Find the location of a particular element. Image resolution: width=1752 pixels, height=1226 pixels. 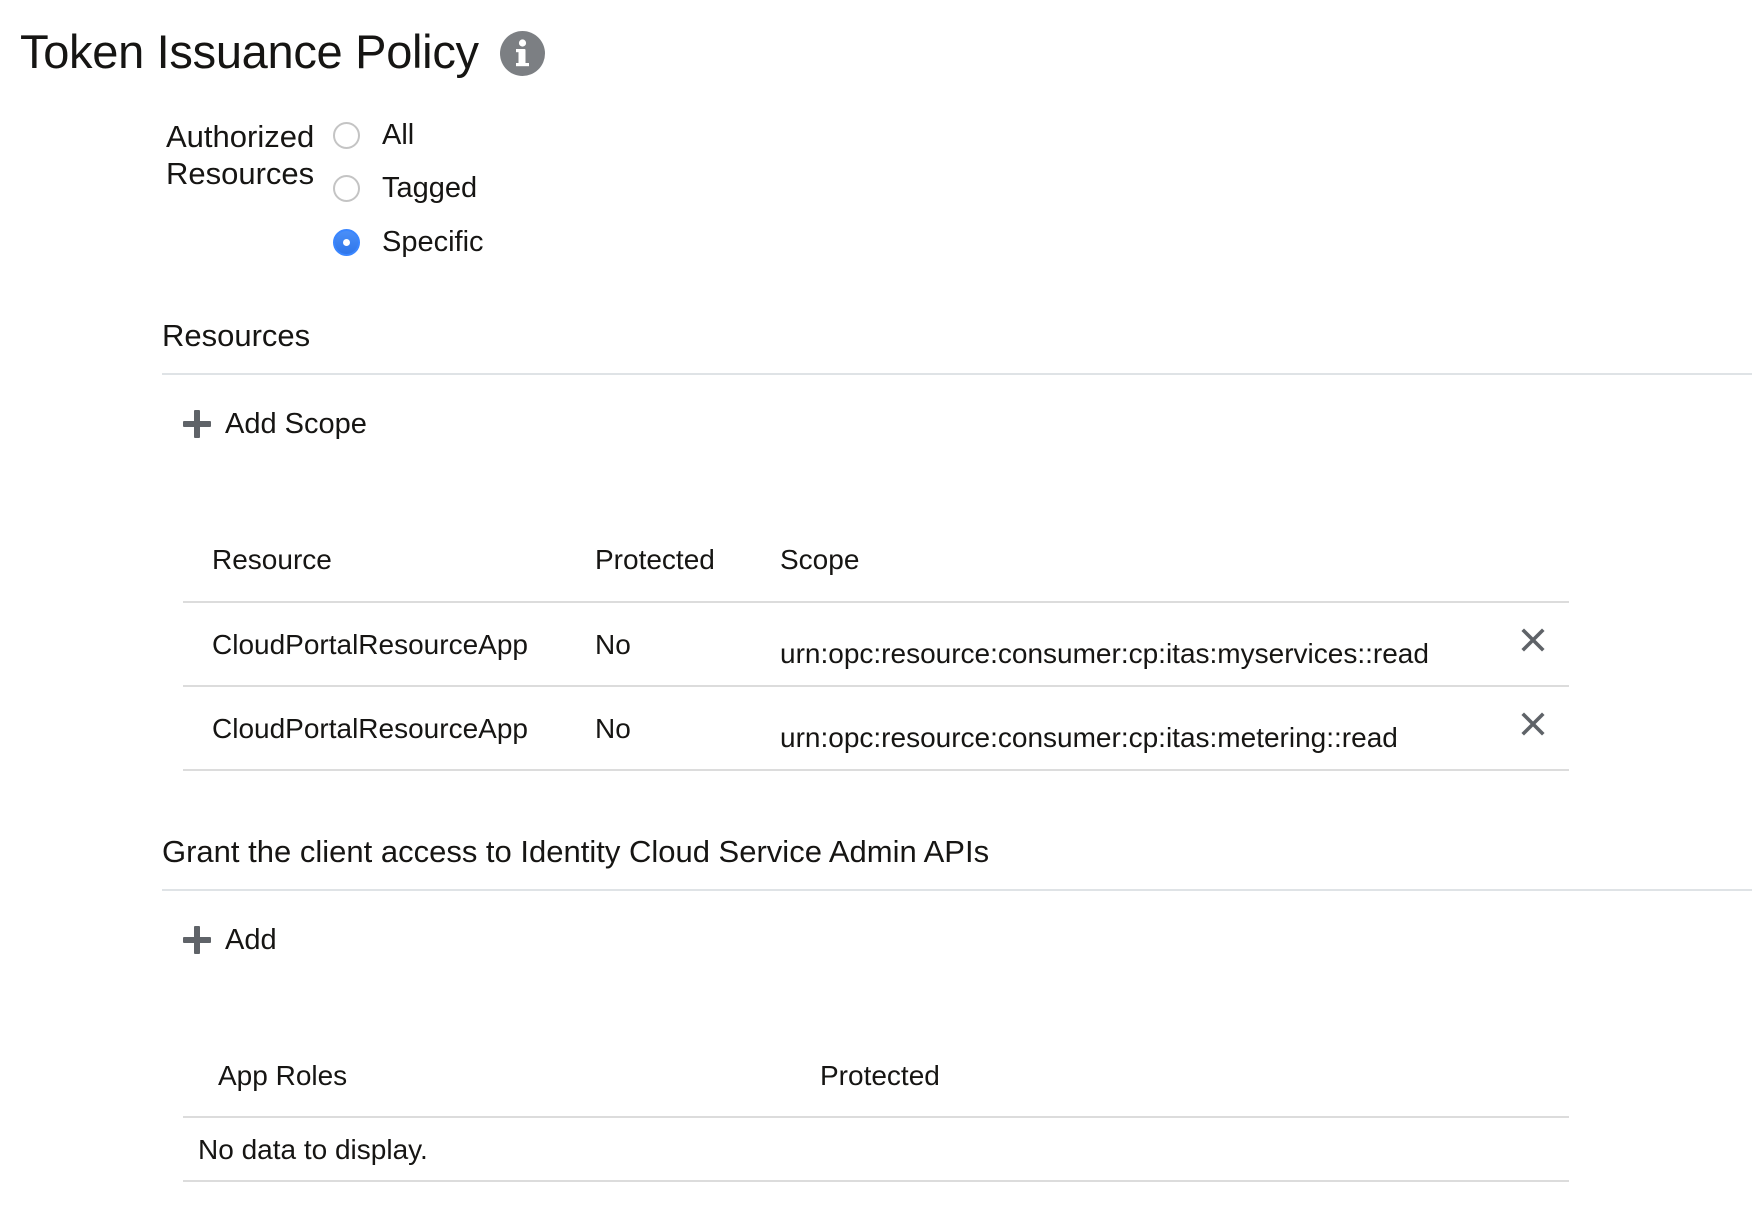

column-header-app-roles: App Roles is located at coordinates (283, 1075).